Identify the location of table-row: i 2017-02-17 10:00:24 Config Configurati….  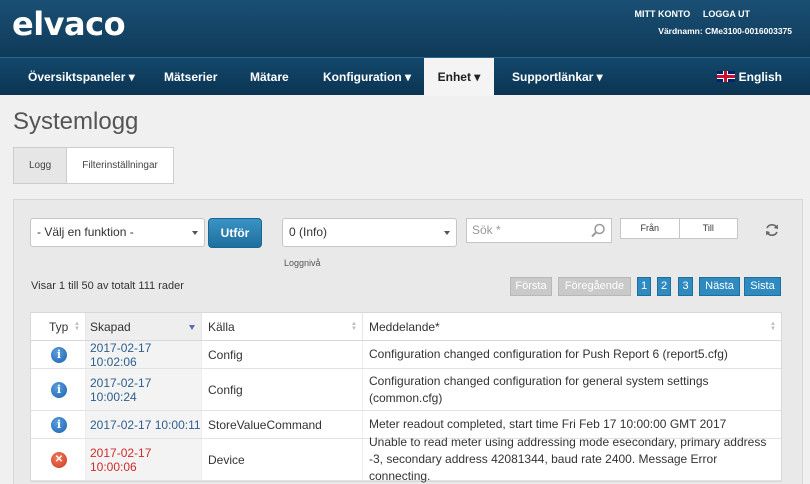
(406, 390).